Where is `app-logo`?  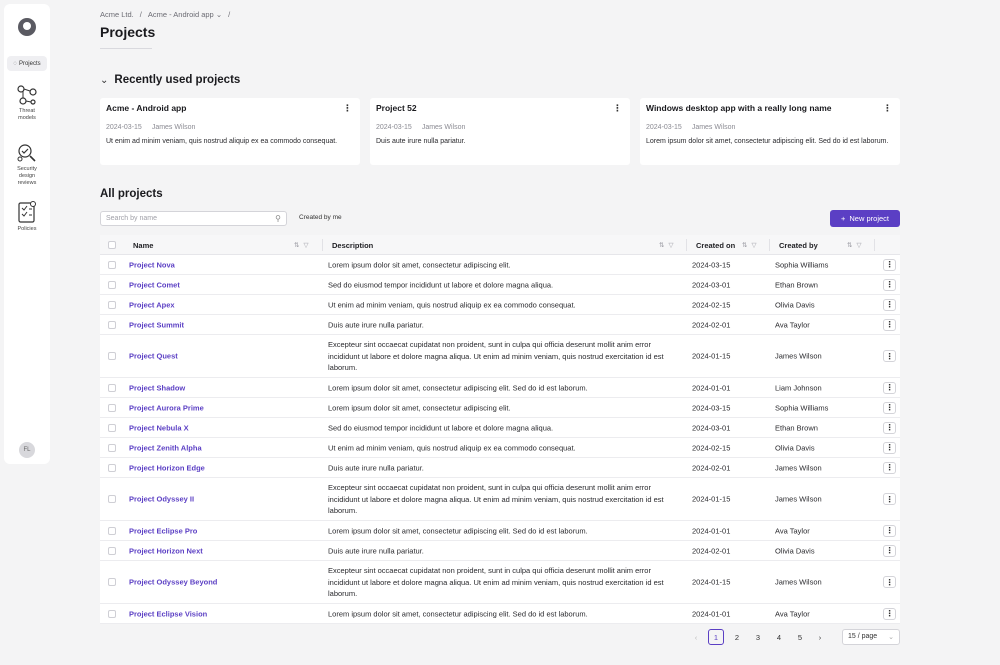 app-logo is located at coordinates (27, 27).